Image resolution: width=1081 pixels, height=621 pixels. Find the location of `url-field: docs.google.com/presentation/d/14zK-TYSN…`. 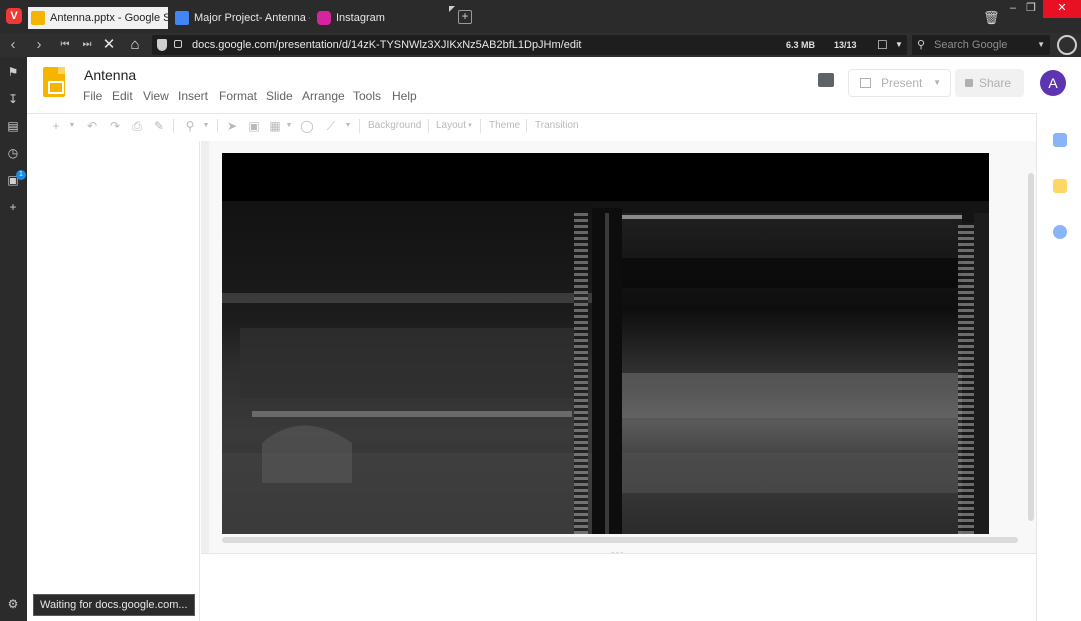

url-field: docs.google.com/presentation/d/14zK-TYSN… is located at coordinates (529, 45).